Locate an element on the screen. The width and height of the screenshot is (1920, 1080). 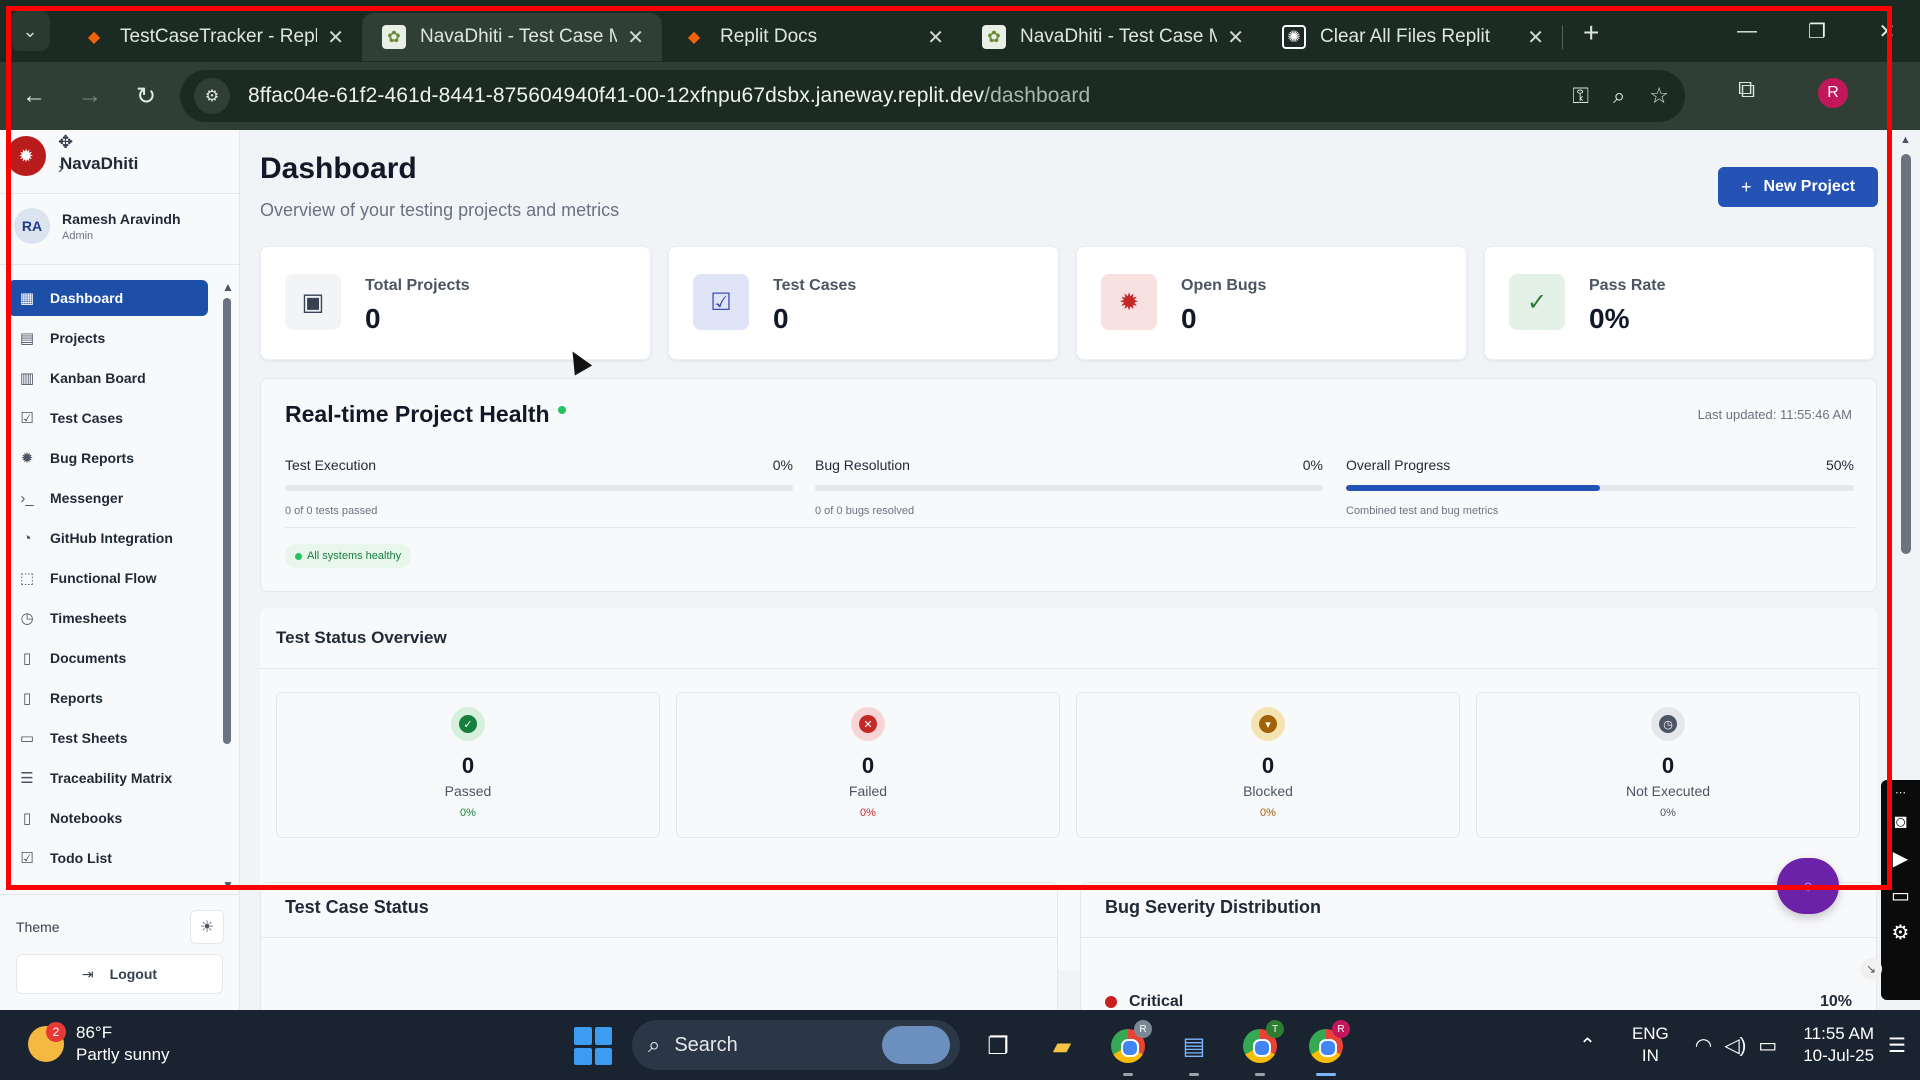
bug-report-fab: ✹ is located at coordinates (26, 156).